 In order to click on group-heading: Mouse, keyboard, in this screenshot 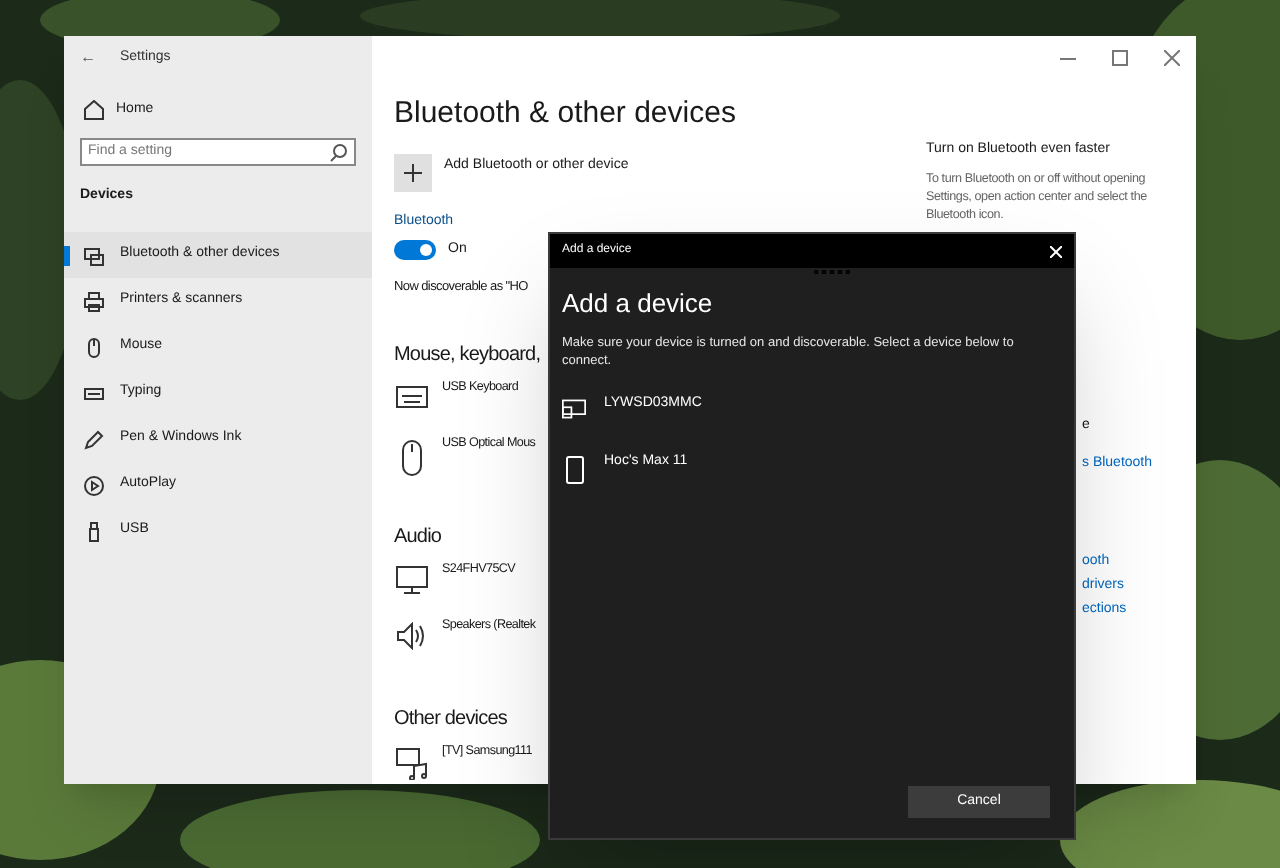, I will do `click(467, 356)`.